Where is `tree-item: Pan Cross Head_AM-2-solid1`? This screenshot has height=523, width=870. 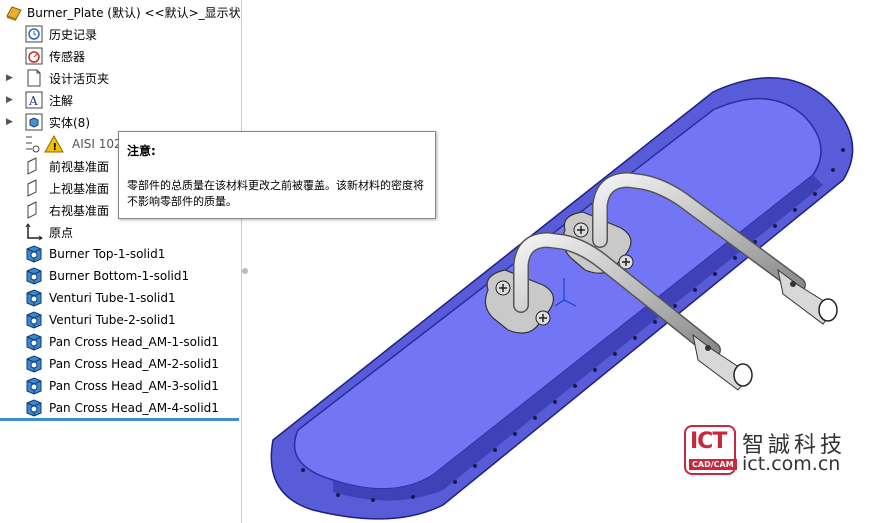 tree-item: Pan Cross Head_AM-2-solid1 is located at coordinates (120, 364).